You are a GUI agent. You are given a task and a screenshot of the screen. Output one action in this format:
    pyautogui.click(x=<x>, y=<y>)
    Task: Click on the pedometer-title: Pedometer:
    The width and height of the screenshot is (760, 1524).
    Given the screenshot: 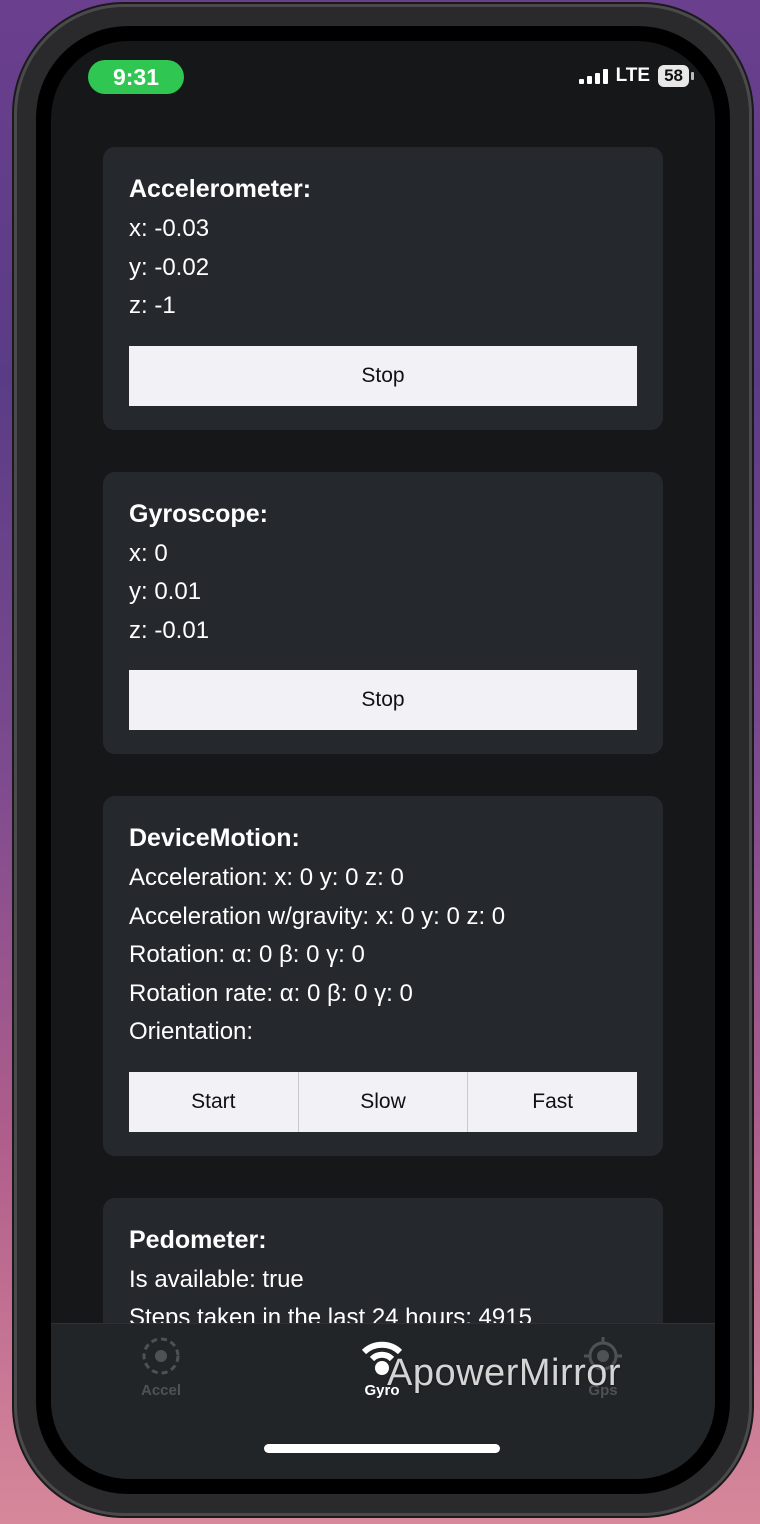 What is the action you would take?
    pyautogui.click(x=198, y=1239)
    